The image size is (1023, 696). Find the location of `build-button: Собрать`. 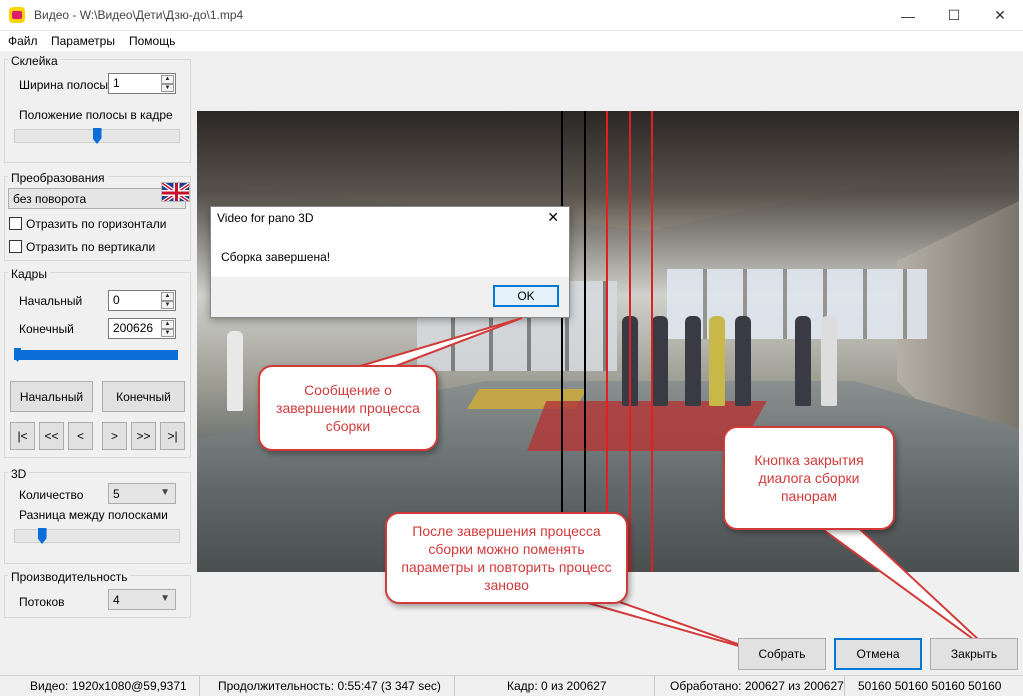

build-button: Собрать is located at coordinates (782, 654).